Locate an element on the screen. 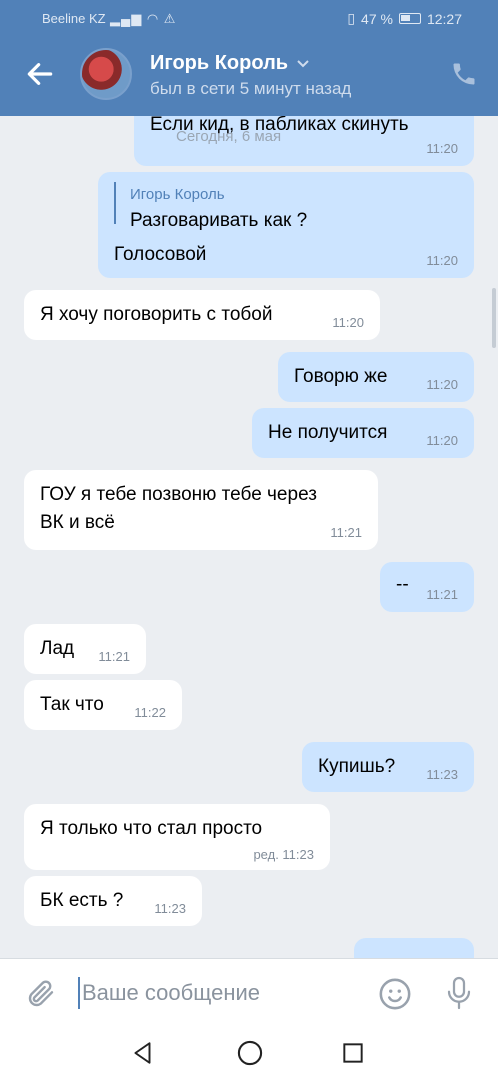 The image size is (498, 1080). nav-home-icon is located at coordinates (250, 1053).